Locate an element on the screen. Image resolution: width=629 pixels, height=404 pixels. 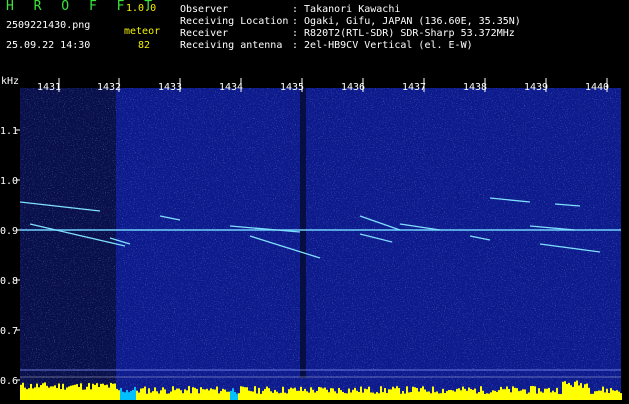
antenna-label: Receiving antenna is located at coordinates (231, 45).